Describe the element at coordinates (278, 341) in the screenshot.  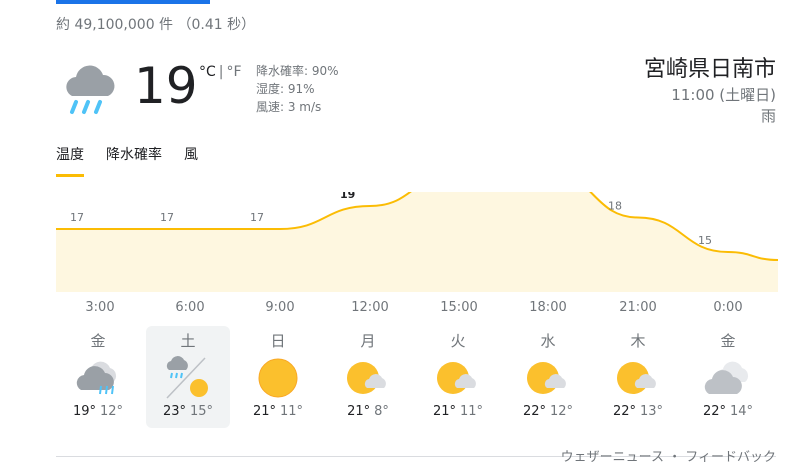
I see `day-name: 日` at that location.